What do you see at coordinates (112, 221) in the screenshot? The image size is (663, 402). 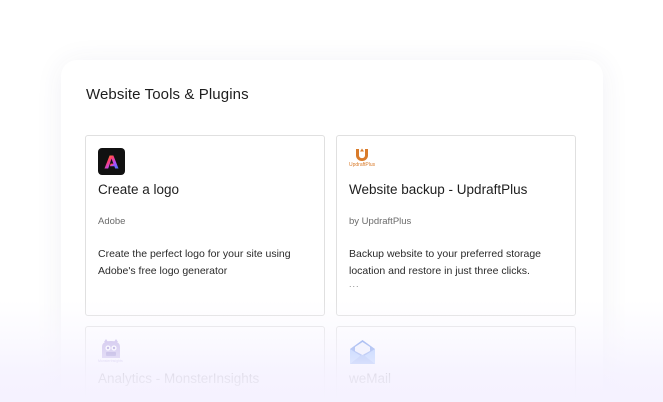 I see `card-author: Adobe` at bounding box center [112, 221].